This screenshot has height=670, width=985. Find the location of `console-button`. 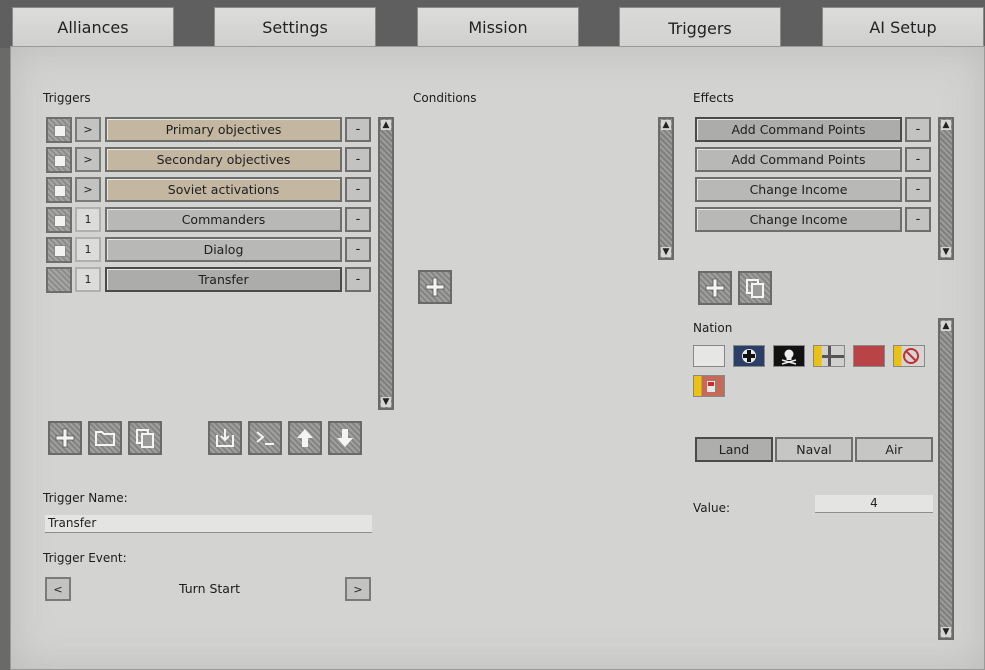

console-button is located at coordinates (265, 438).